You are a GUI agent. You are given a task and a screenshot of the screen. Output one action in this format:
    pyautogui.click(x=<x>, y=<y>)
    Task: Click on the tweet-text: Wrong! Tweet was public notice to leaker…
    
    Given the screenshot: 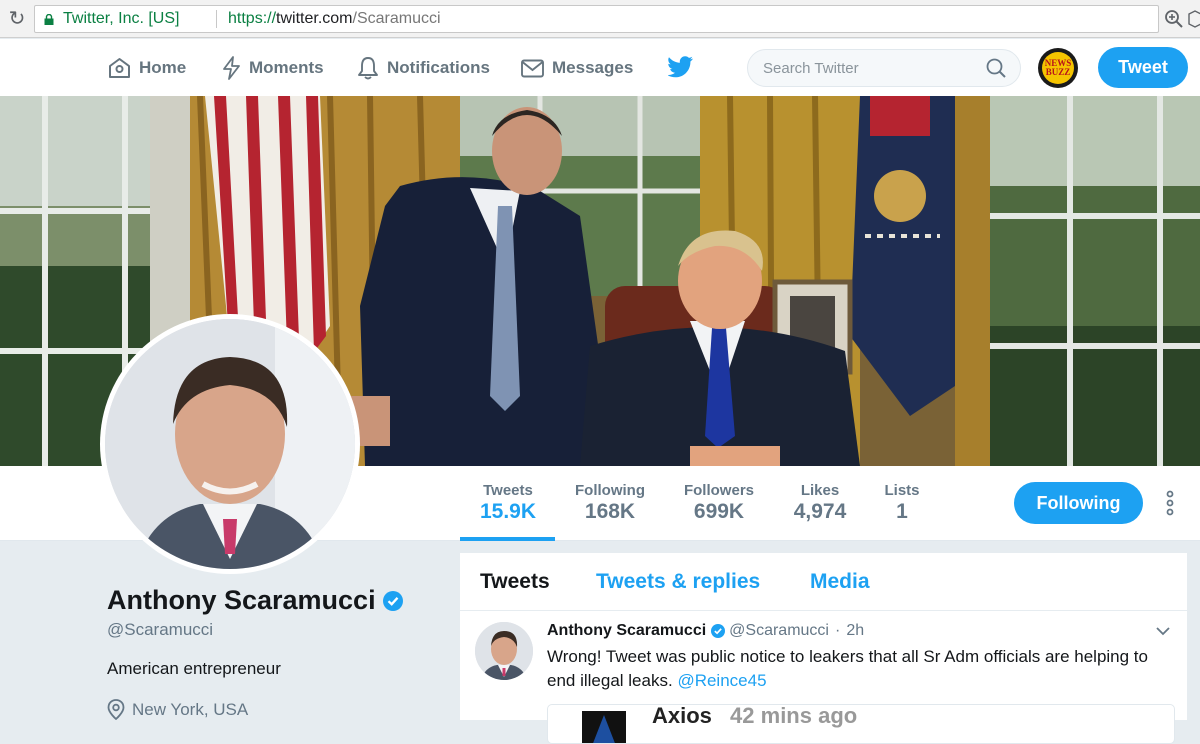 What is the action you would take?
    pyautogui.click(x=857, y=669)
    